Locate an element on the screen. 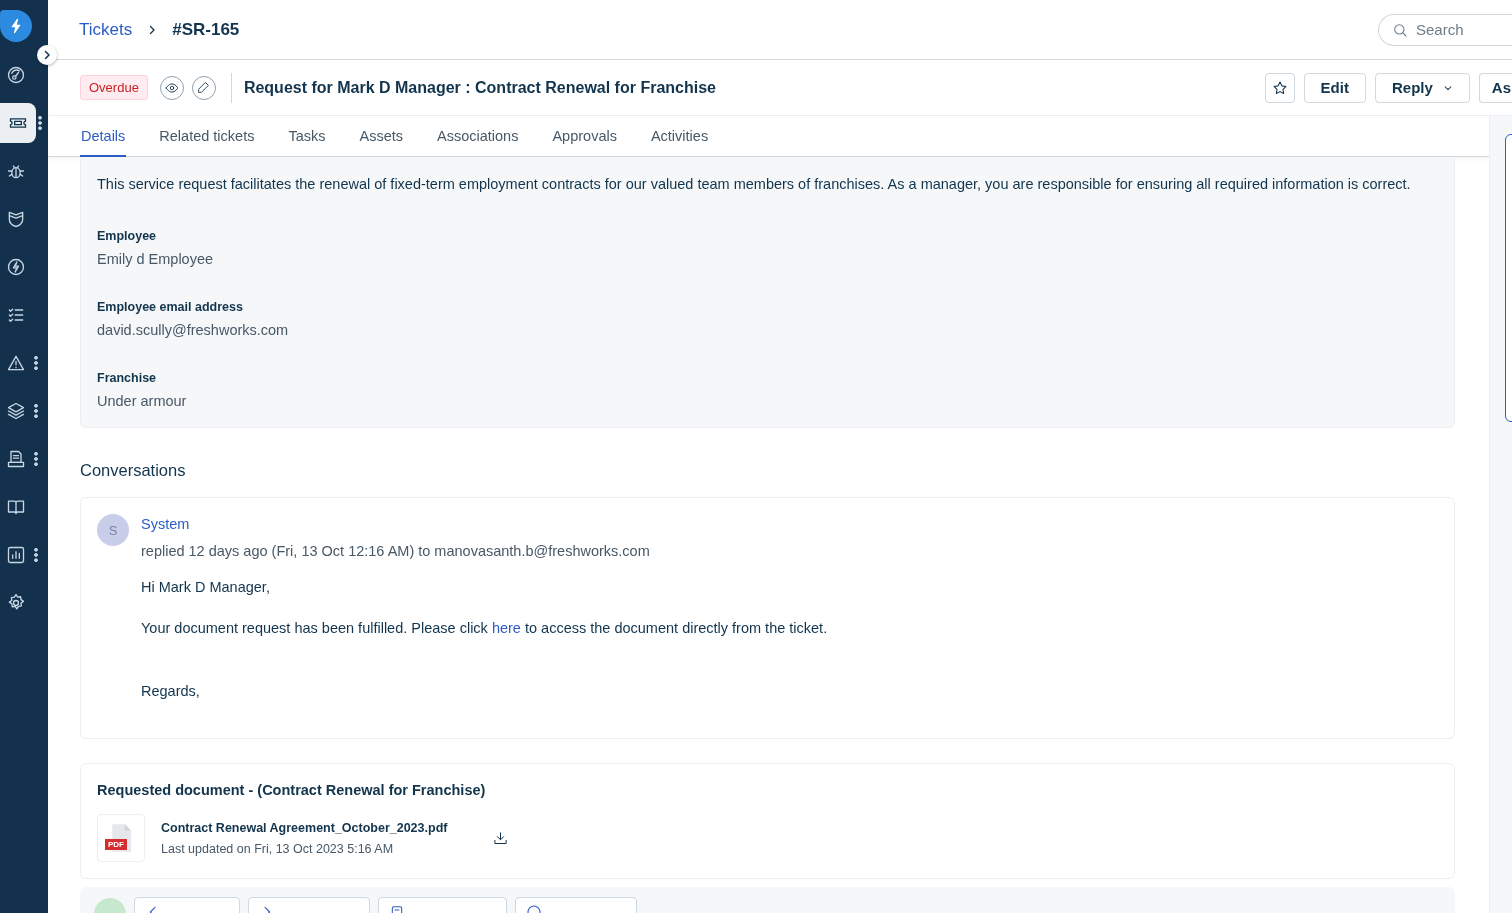  field-value: david.scully@freshworks.com is located at coordinates (193, 330).